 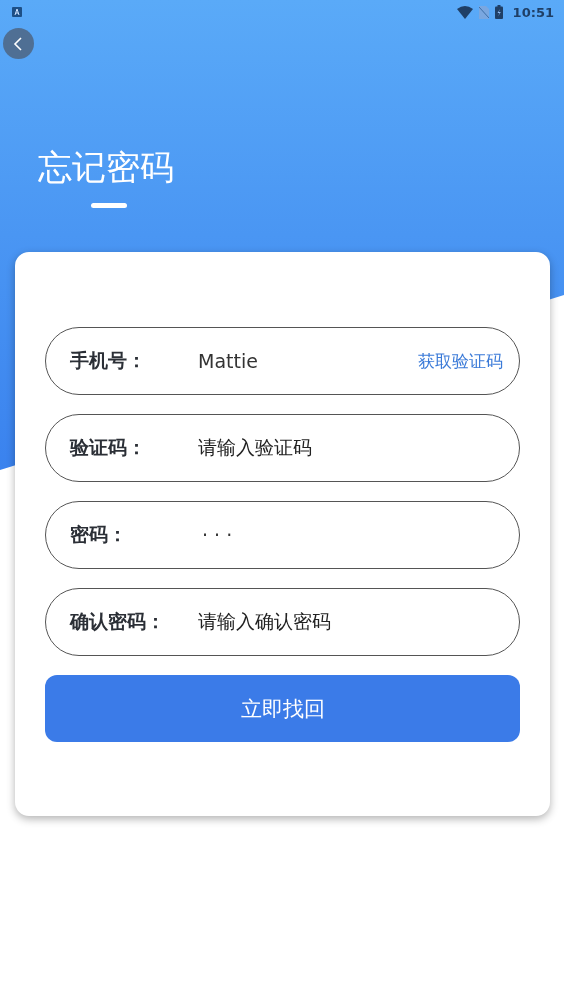 I want to click on battery-icon, so click(x=498, y=12).